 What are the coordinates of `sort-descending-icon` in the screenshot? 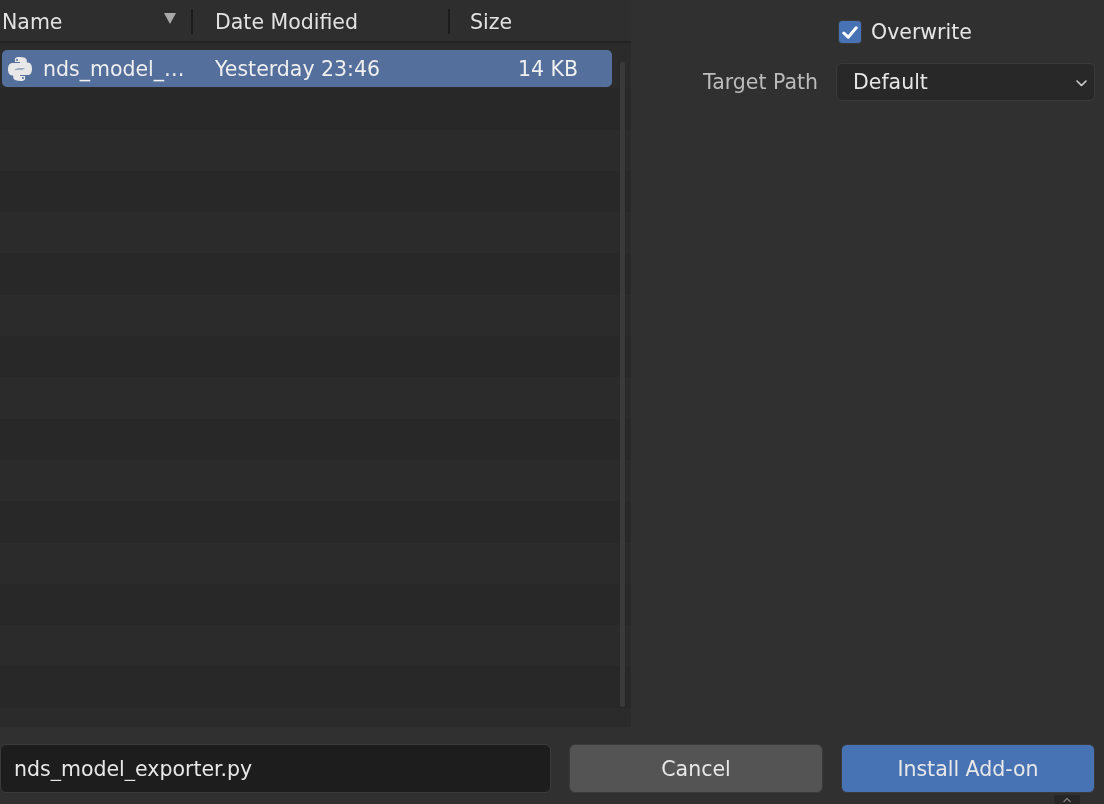 It's located at (170, 18).